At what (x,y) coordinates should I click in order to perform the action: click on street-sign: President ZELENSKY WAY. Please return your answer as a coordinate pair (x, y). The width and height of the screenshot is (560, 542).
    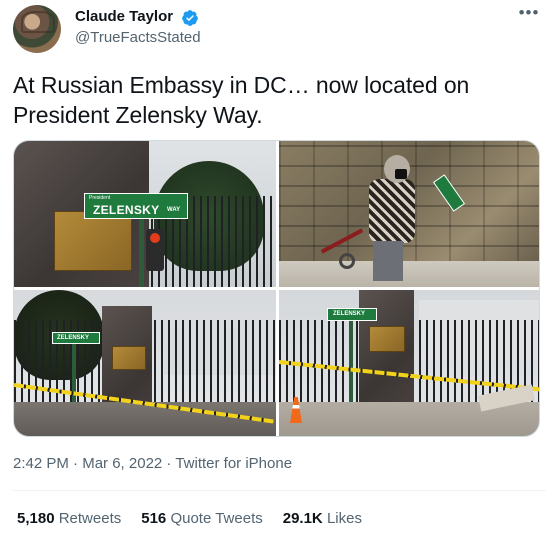
    Looking at the image, I should click on (136, 206).